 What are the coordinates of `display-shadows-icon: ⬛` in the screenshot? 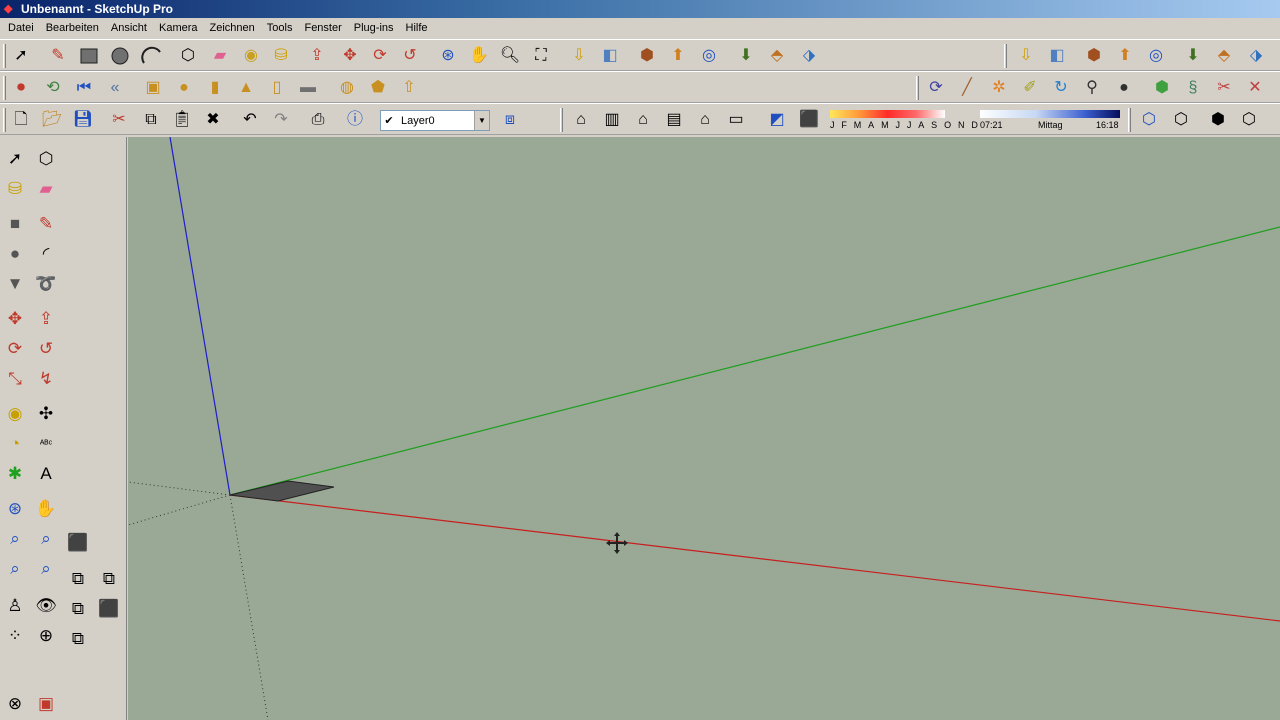 It's located at (809, 120).